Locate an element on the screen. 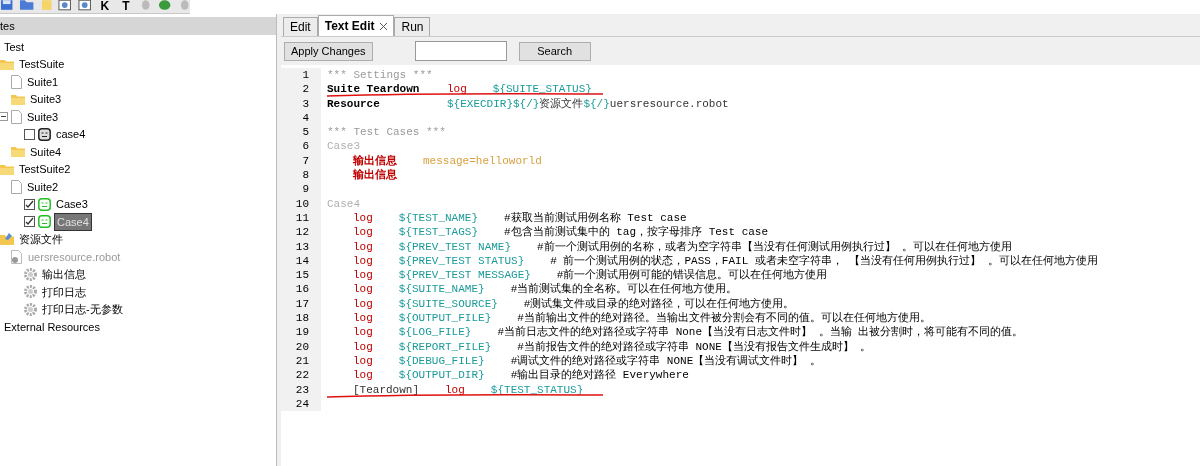  tree-item: Suite1 is located at coordinates (43, 81).